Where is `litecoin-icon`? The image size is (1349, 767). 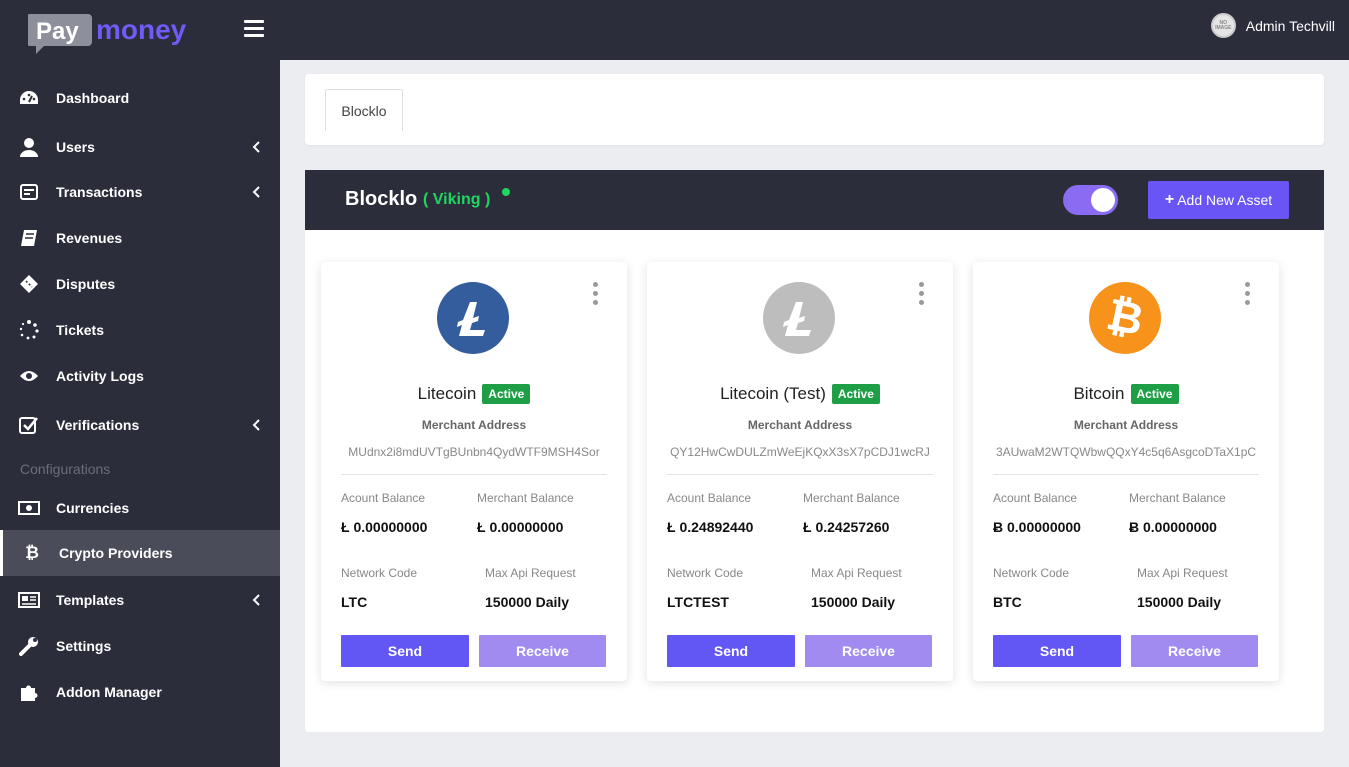 litecoin-icon is located at coordinates (473, 318).